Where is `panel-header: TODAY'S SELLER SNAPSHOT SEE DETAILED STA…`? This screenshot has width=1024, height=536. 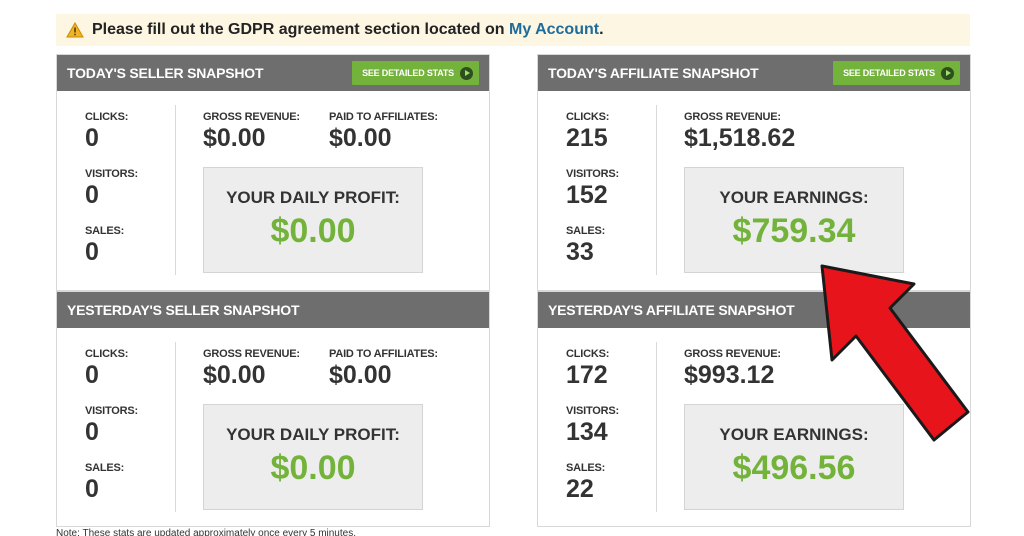
panel-header: TODAY'S SELLER SNAPSHOT SEE DETAILED STA… is located at coordinates (273, 73).